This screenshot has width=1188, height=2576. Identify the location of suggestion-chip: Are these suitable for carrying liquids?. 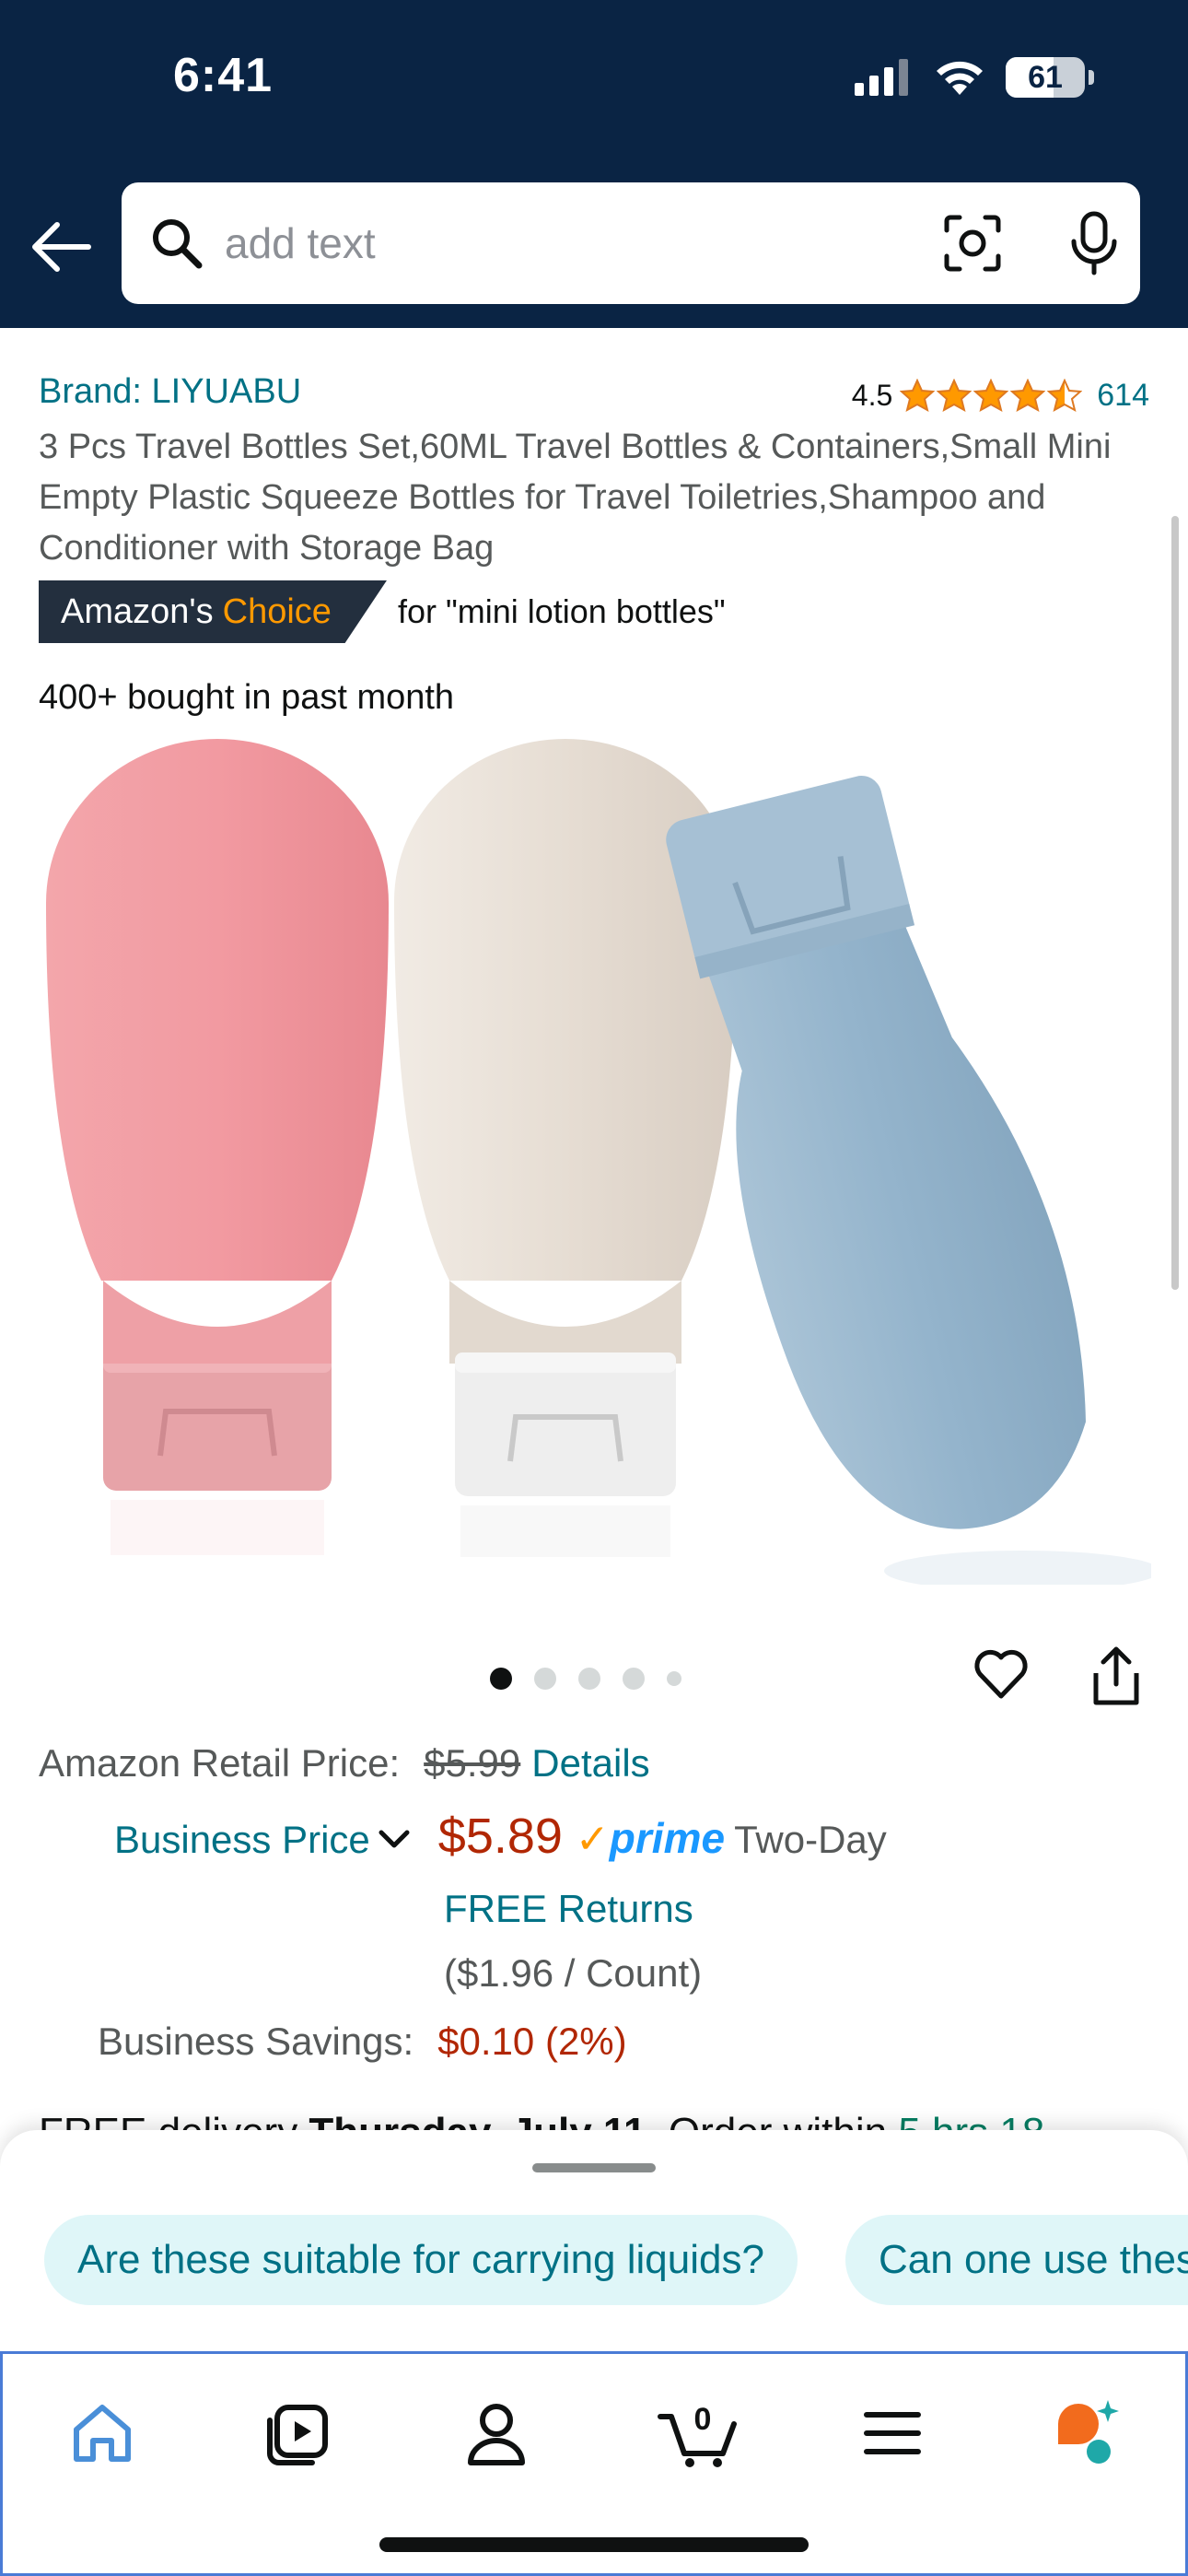
(421, 2260).